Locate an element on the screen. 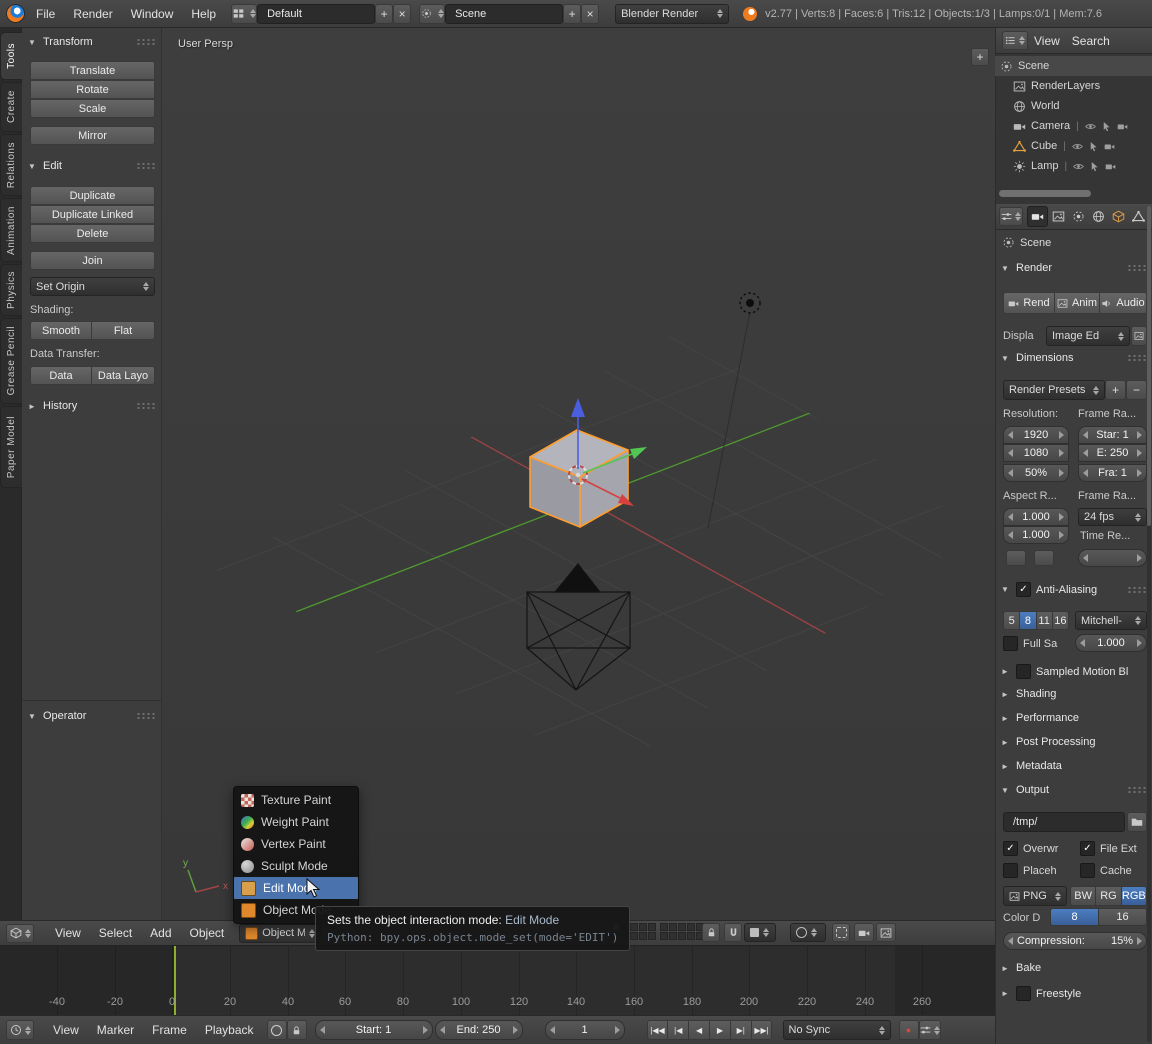 Image resolution: width=1152 pixels, height=1044 pixels. auto-keyframe-button: ● is located at coordinates (908, 1030).